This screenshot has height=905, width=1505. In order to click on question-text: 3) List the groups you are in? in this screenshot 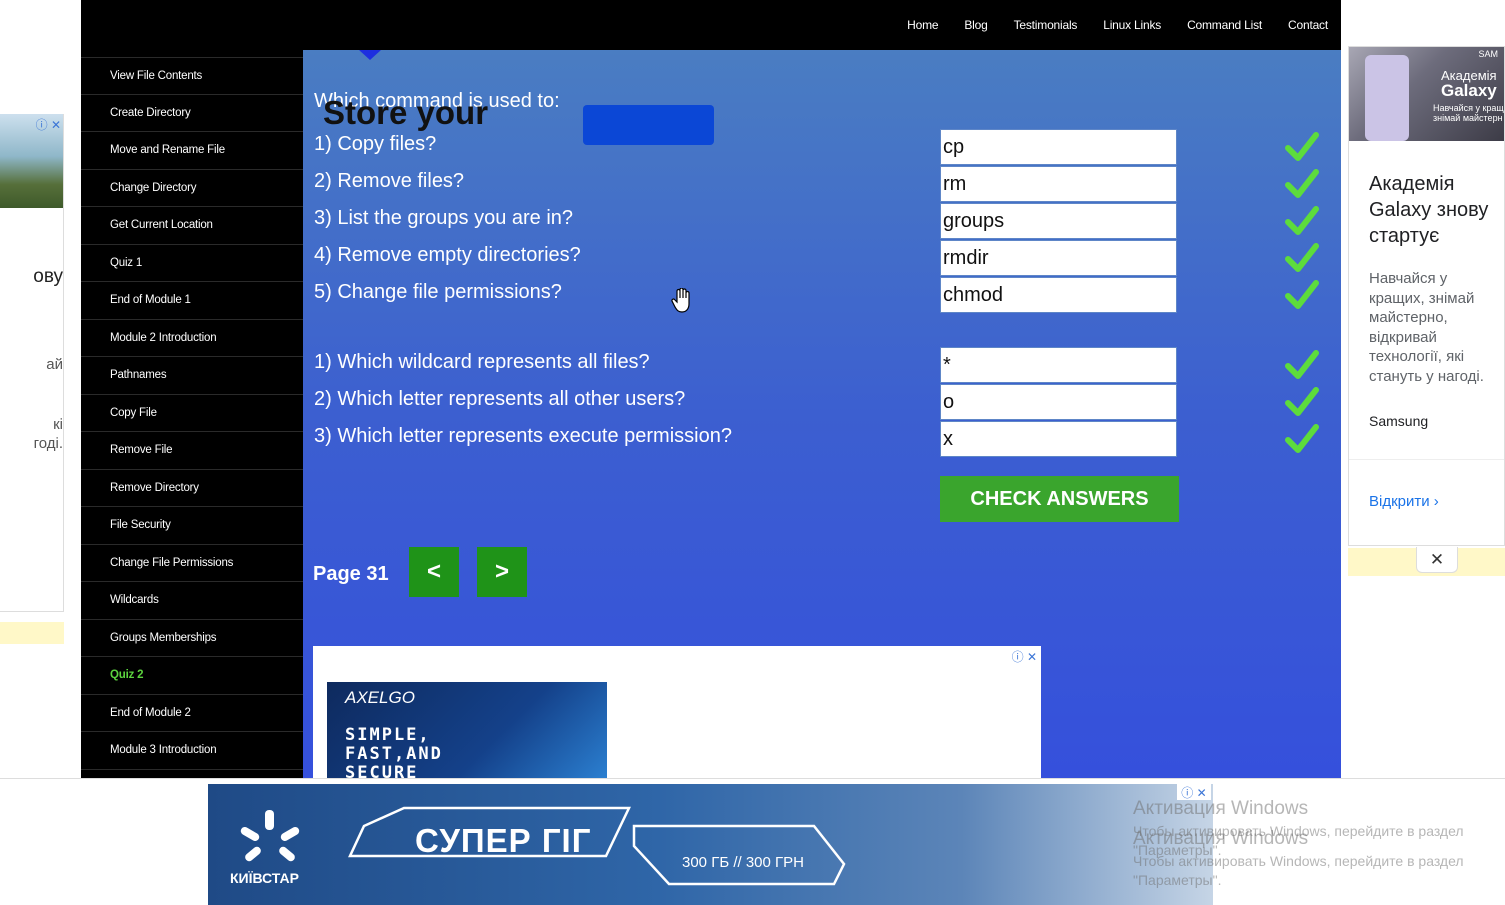, I will do `click(444, 218)`.